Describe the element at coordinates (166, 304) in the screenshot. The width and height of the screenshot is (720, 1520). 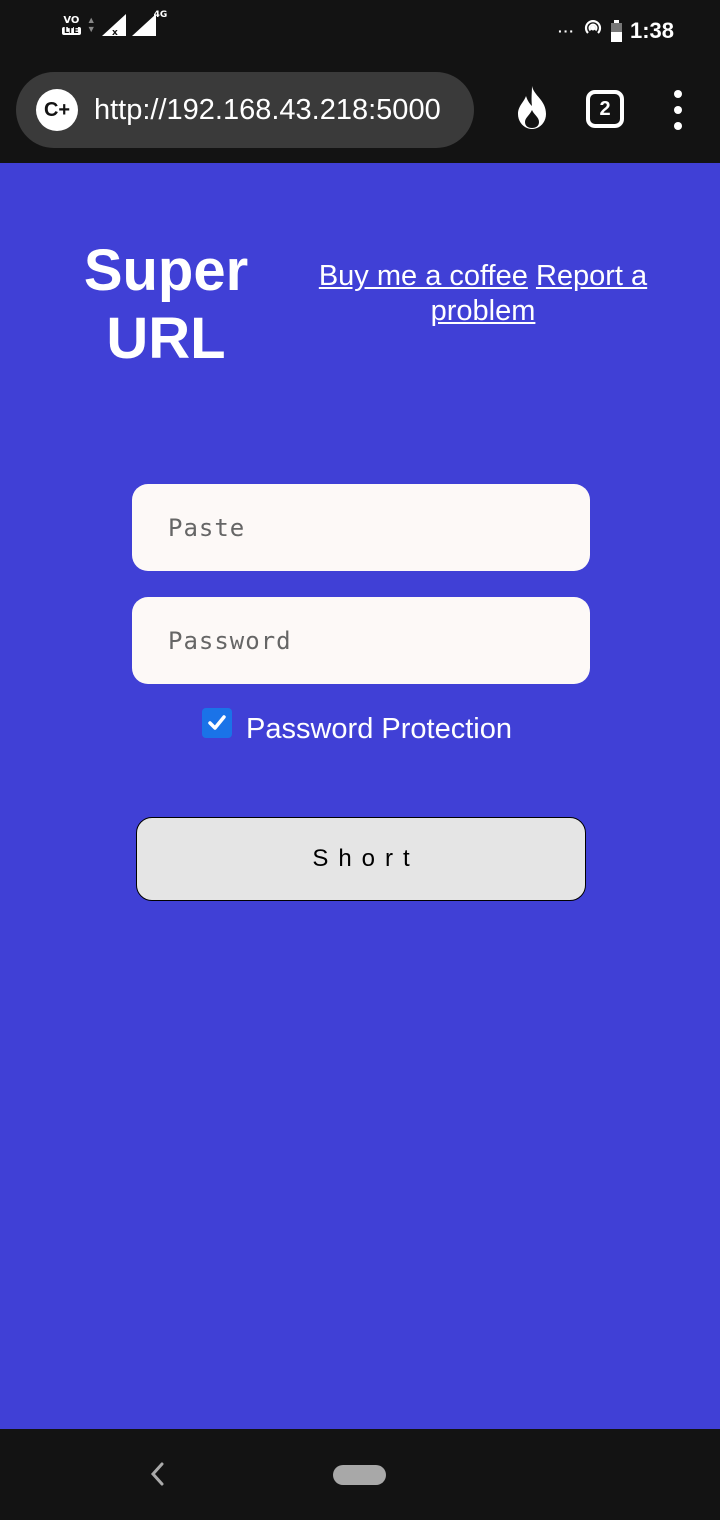
I see `site-logo: Super URL` at that location.